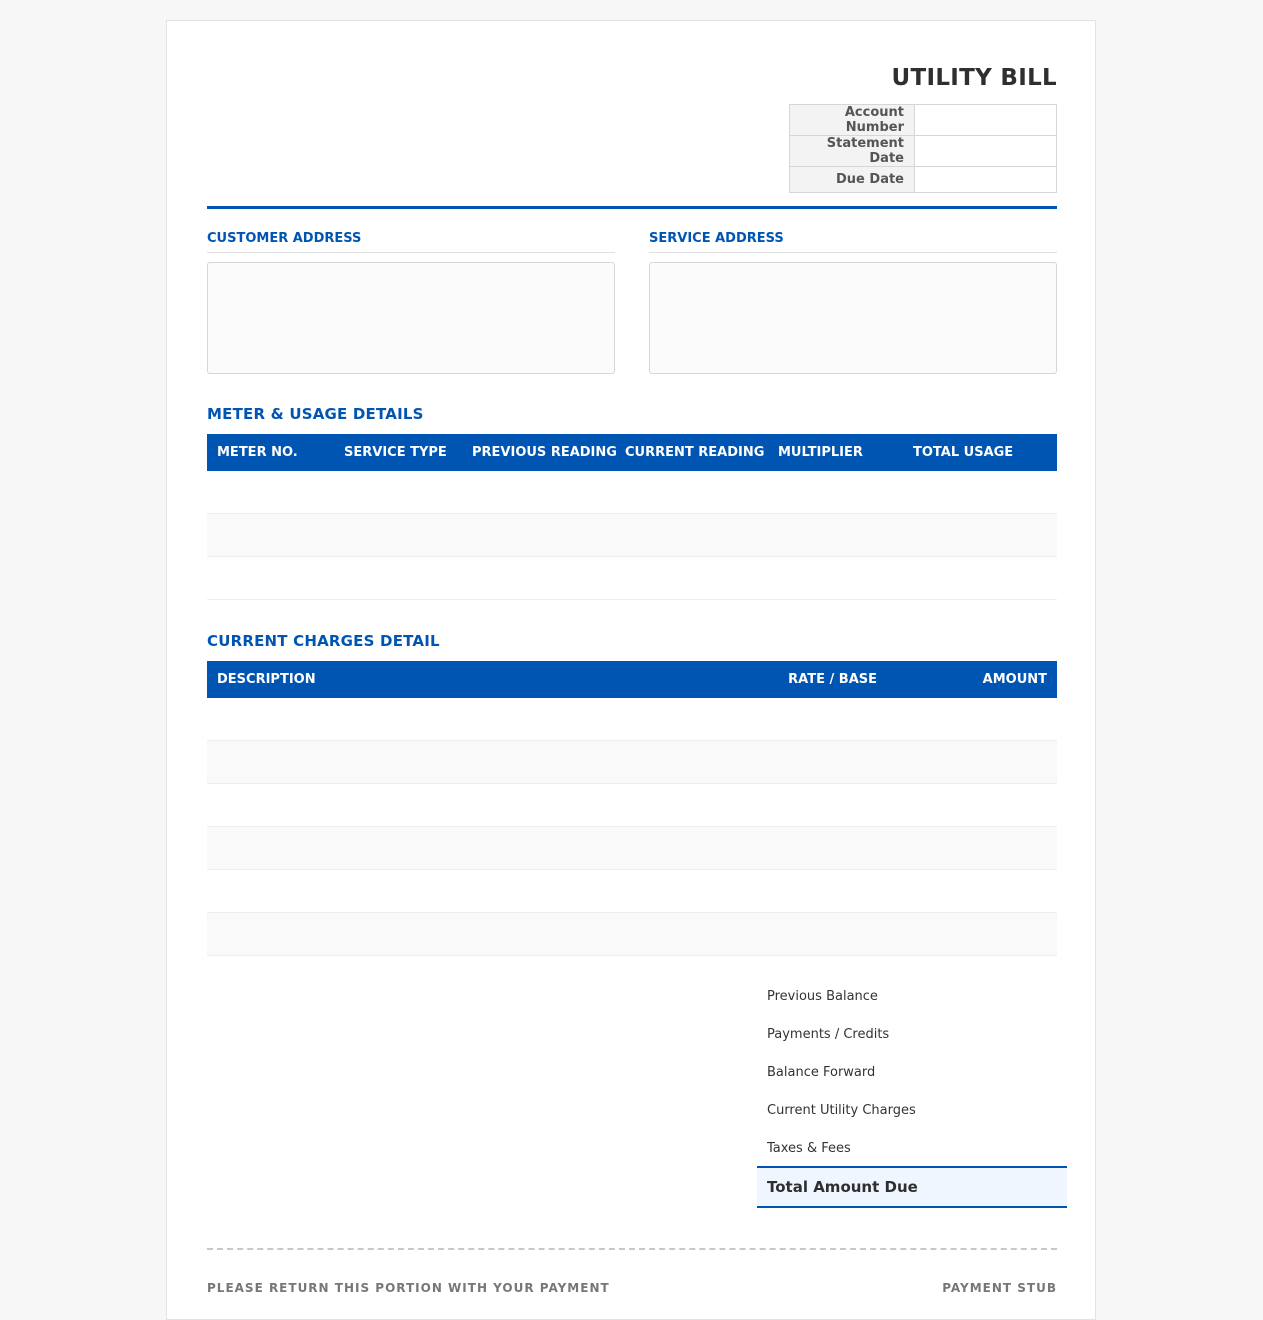 Image resolution: width=1263 pixels, height=1320 pixels. I want to click on summary-previous-balance: Previous Balance, so click(822, 996).